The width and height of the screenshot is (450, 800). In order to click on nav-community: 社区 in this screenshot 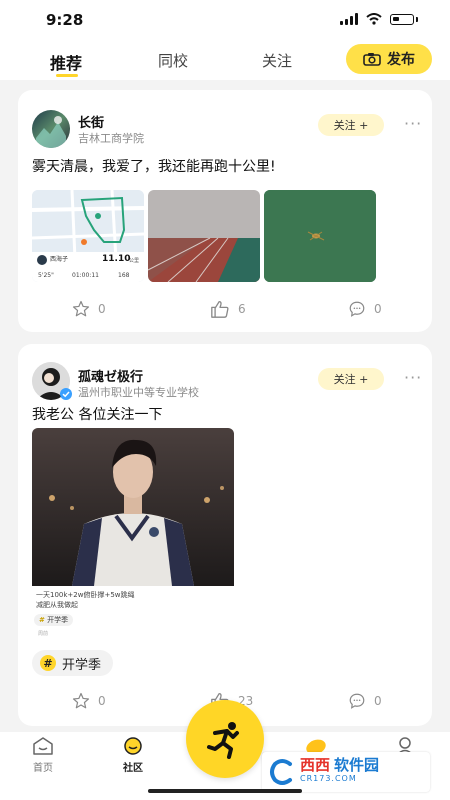, I will do `click(133, 755)`.